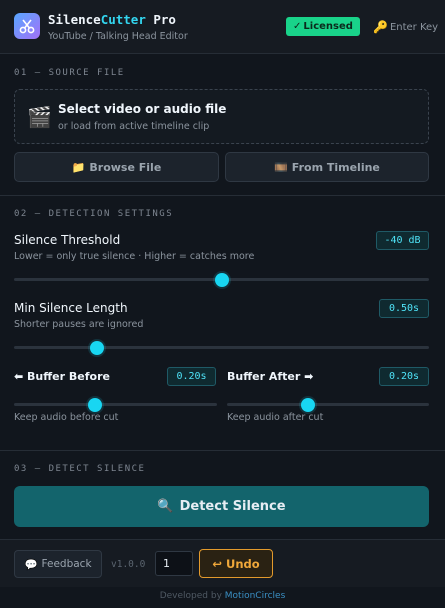 Image resolution: width=445 pixels, height=608 pixels. Describe the element at coordinates (174, 563) in the screenshot. I see `undo-steps-input` at that location.